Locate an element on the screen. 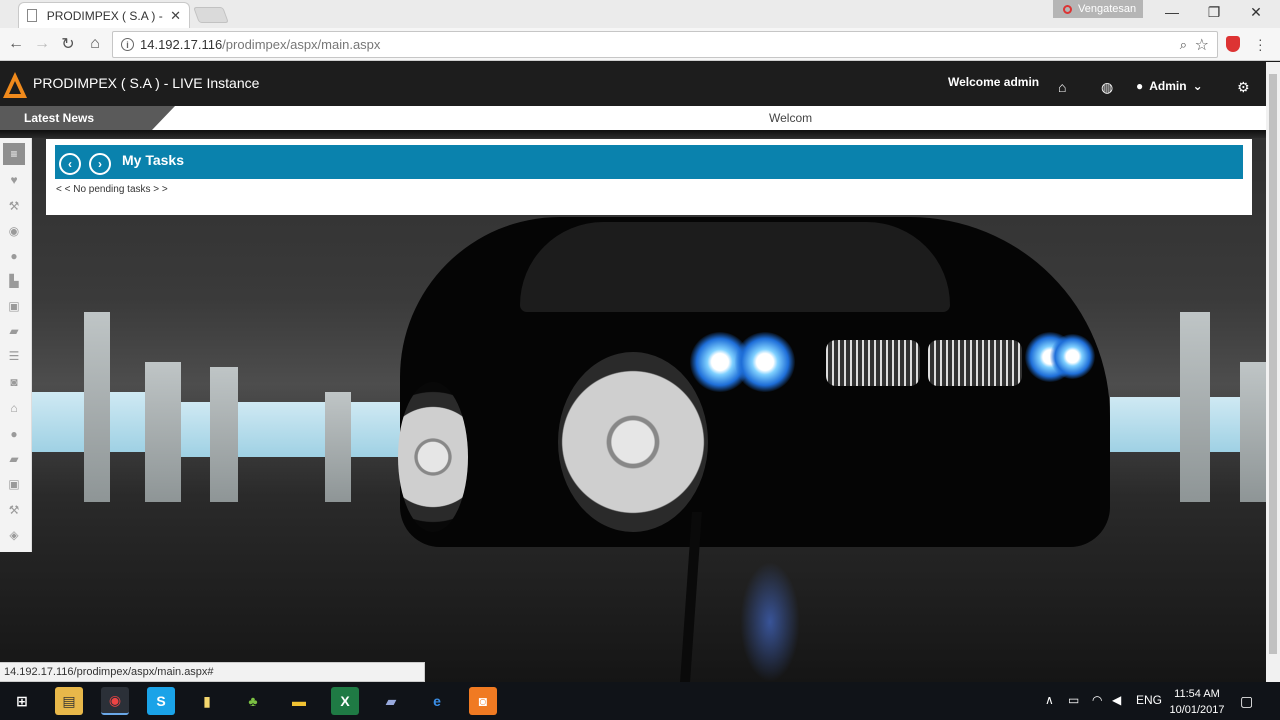 The width and height of the screenshot is (1280, 720). welcome-text: Welcome admin is located at coordinates (994, 82).